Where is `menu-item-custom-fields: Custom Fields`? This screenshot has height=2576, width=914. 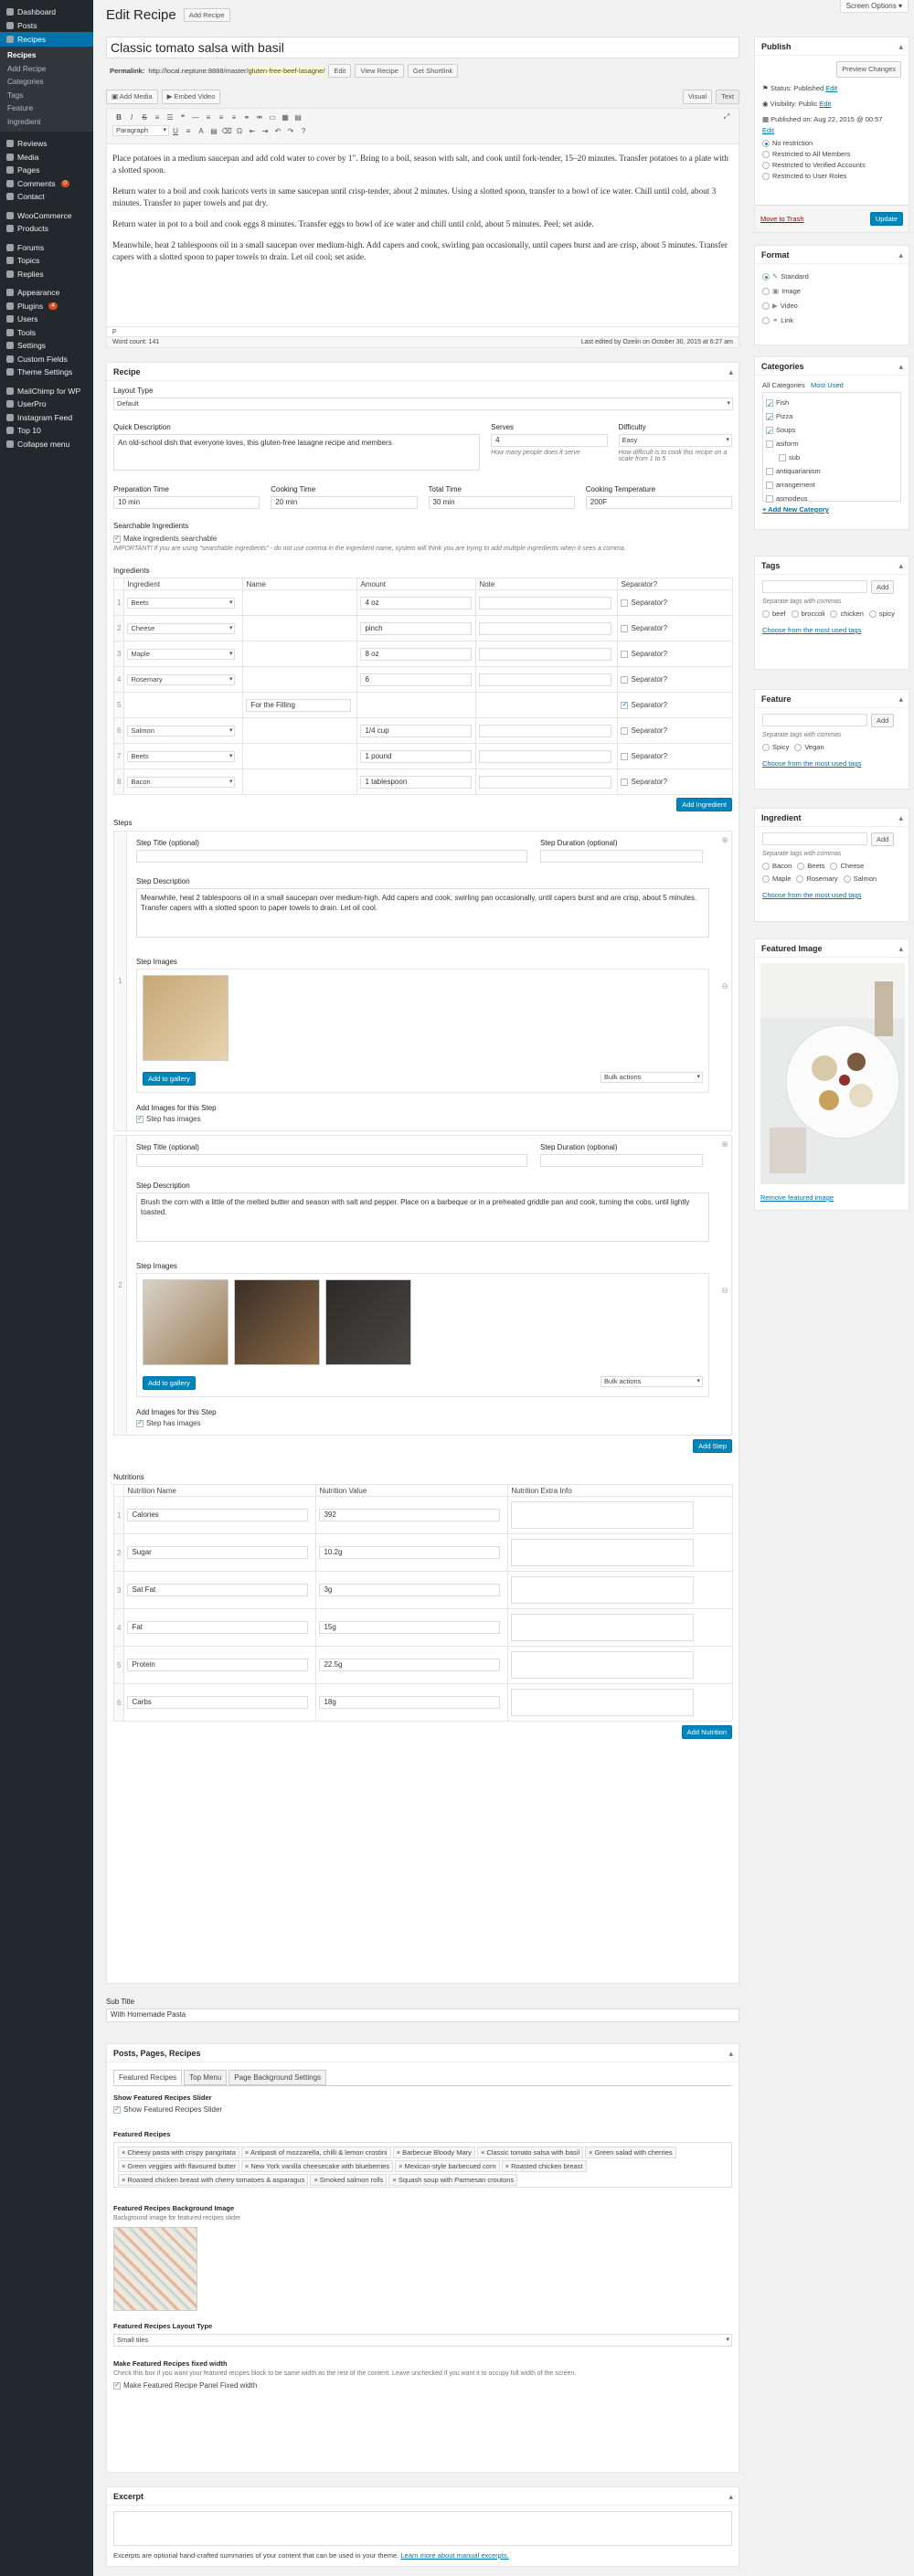
menu-item-custom-fields: Custom Fields is located at coordinates (46, 359).